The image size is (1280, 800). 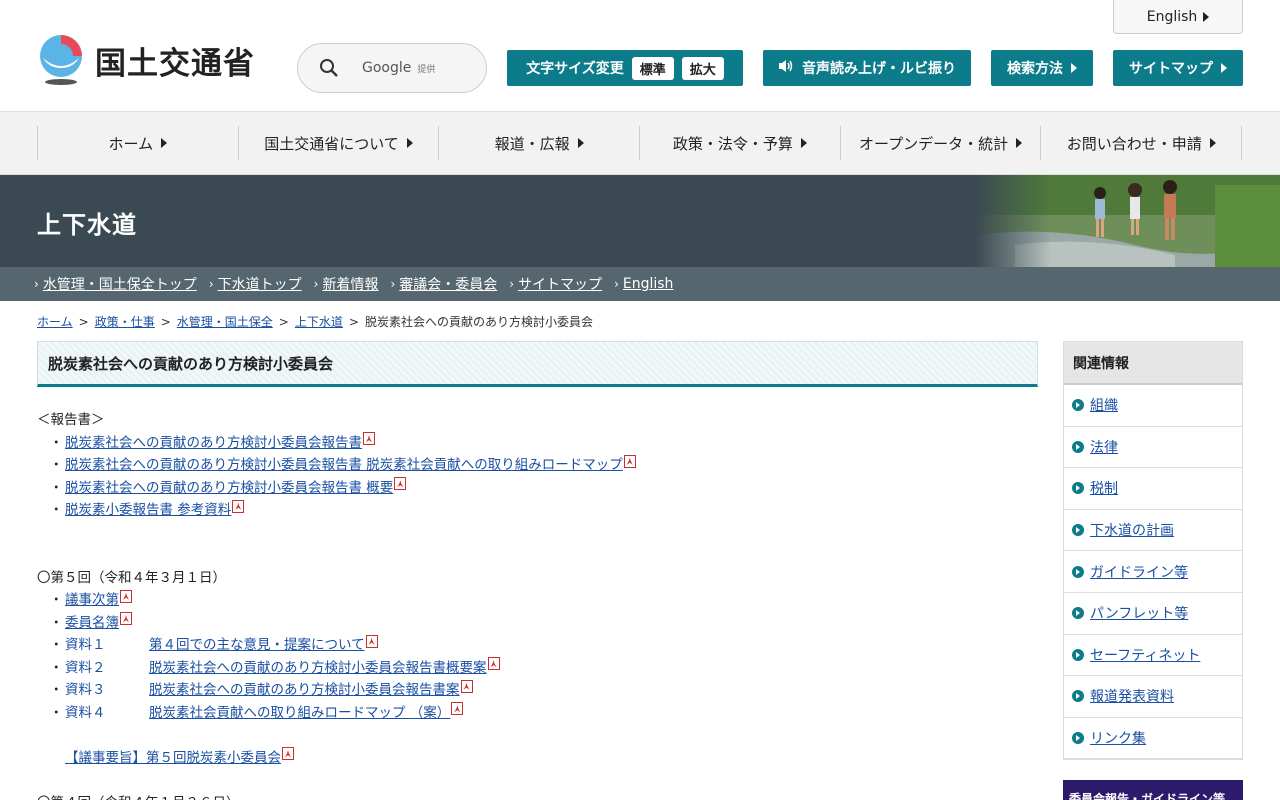 I want to click on report-summary-link: 脱炭素社会への貢献のあり方検討小委員会報告書 概要, so click(x=229, y=488).